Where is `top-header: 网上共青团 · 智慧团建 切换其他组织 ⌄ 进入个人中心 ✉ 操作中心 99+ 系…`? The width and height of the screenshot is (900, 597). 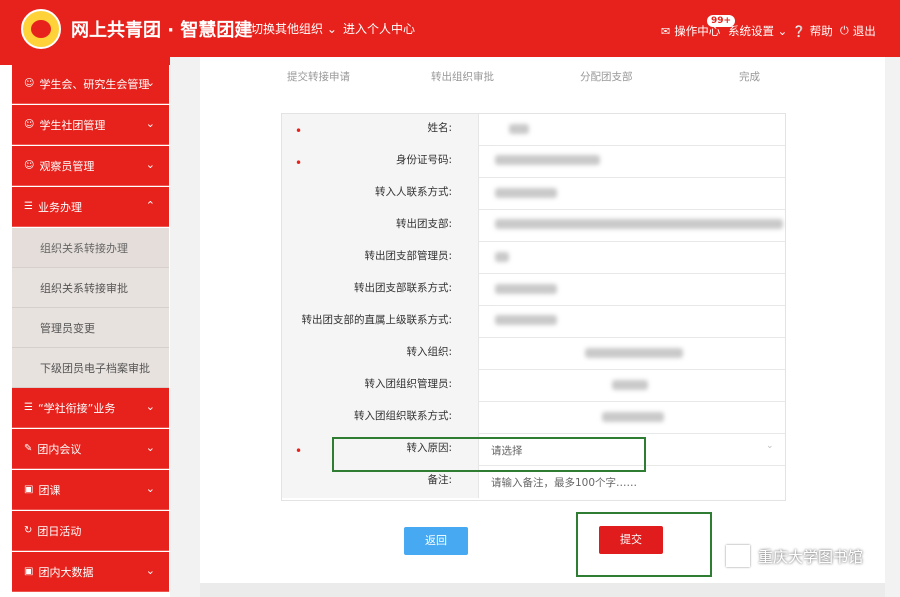
top-header: 网上共青团 · 智慧团建 切换其他组织 ⌄ 进入个人中心 ✉ 操作中心 99+ 系… is located at coordinates (450, 28).